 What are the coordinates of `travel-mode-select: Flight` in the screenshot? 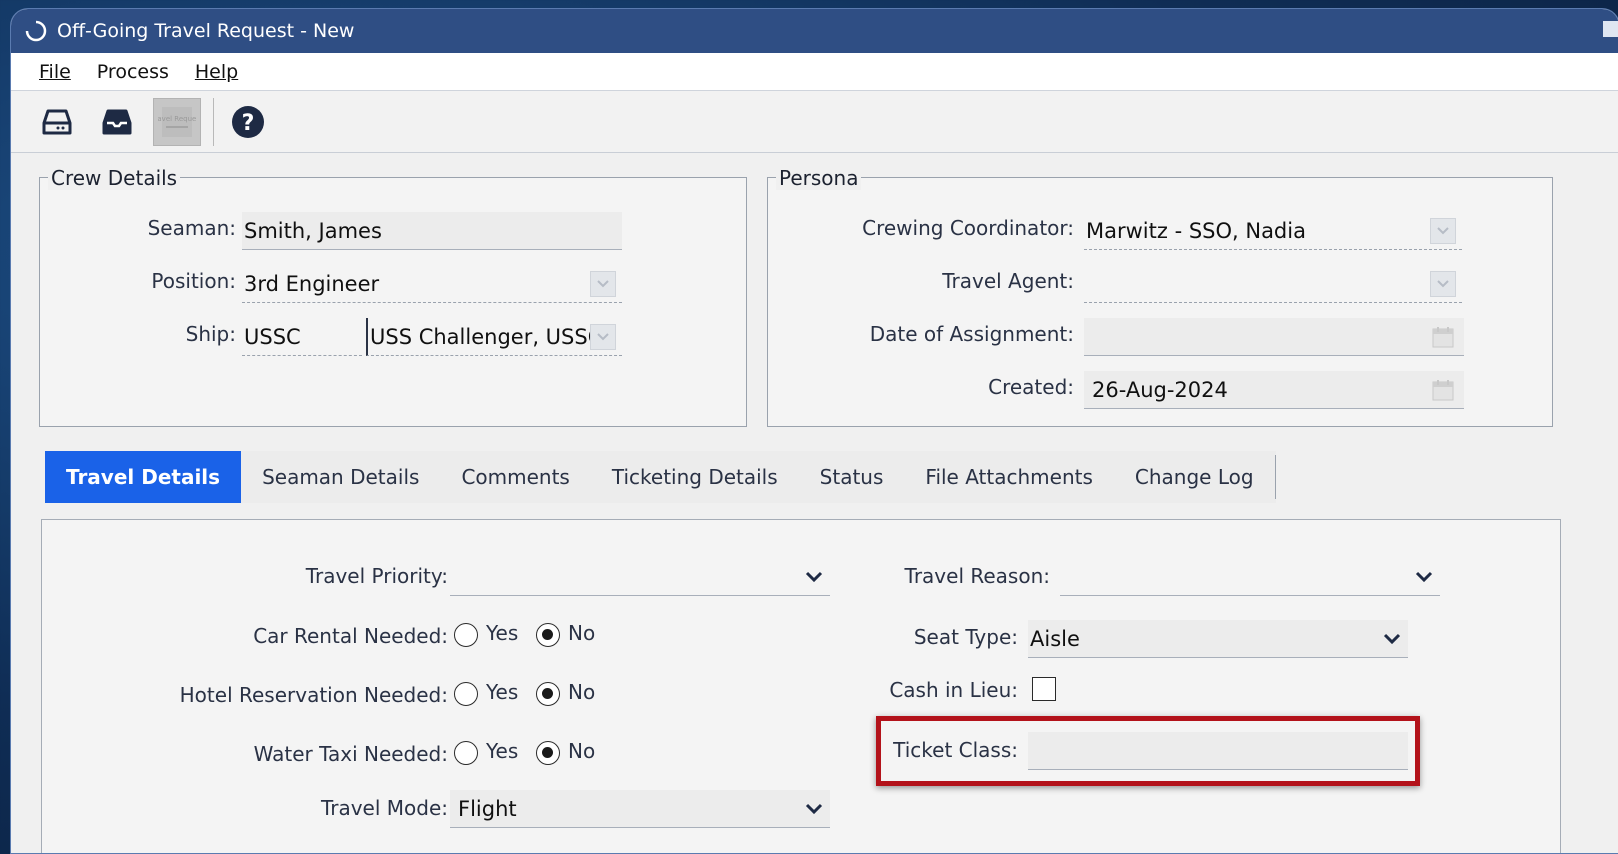 It's located at (640, 809).